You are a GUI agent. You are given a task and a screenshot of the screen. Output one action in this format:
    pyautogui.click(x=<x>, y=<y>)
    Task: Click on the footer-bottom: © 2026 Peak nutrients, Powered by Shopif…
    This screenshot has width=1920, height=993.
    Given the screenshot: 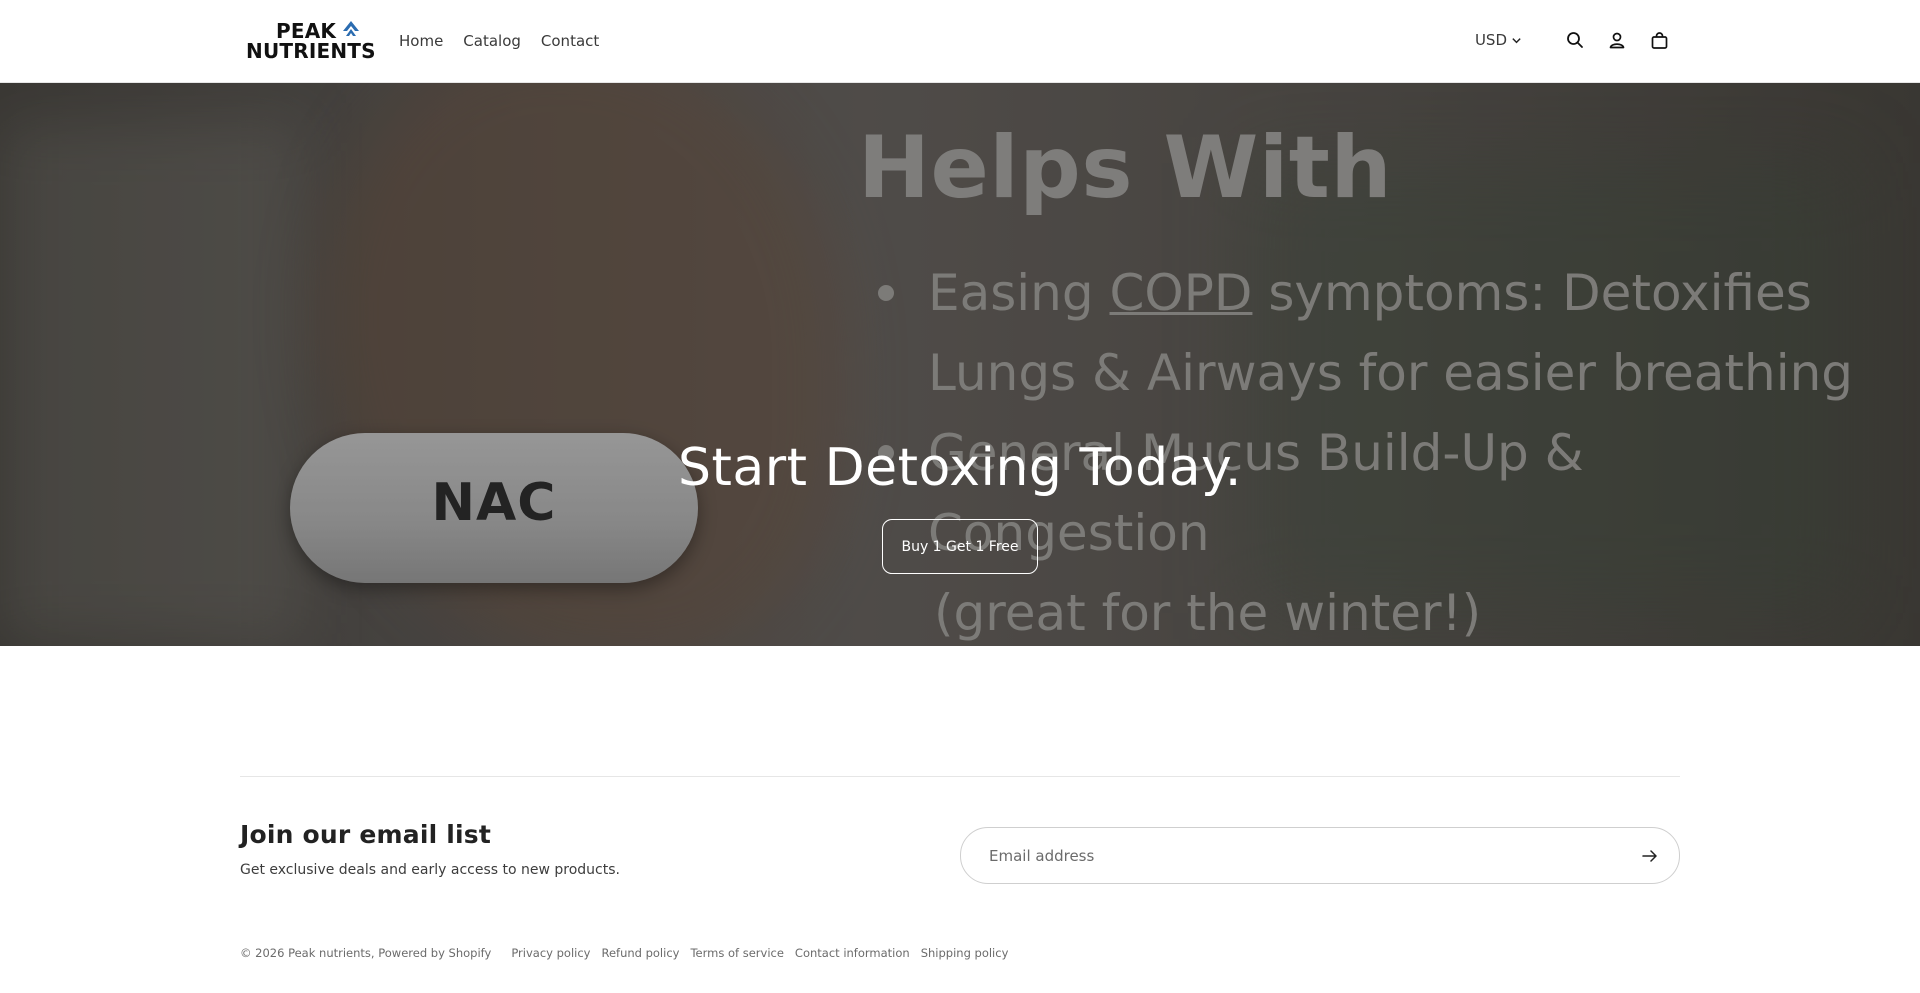 What is the action you would take?
    pyautogui.click(x=629, y=953)
    